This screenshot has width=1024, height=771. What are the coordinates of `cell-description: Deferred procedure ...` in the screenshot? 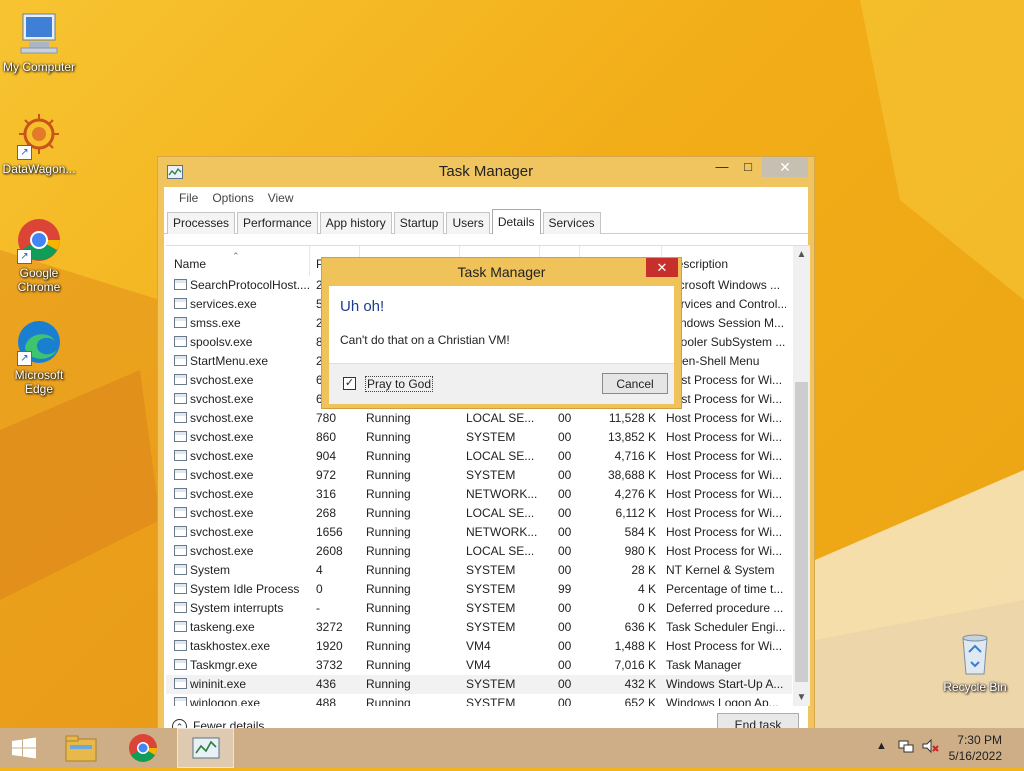 It's located at (725, 608).